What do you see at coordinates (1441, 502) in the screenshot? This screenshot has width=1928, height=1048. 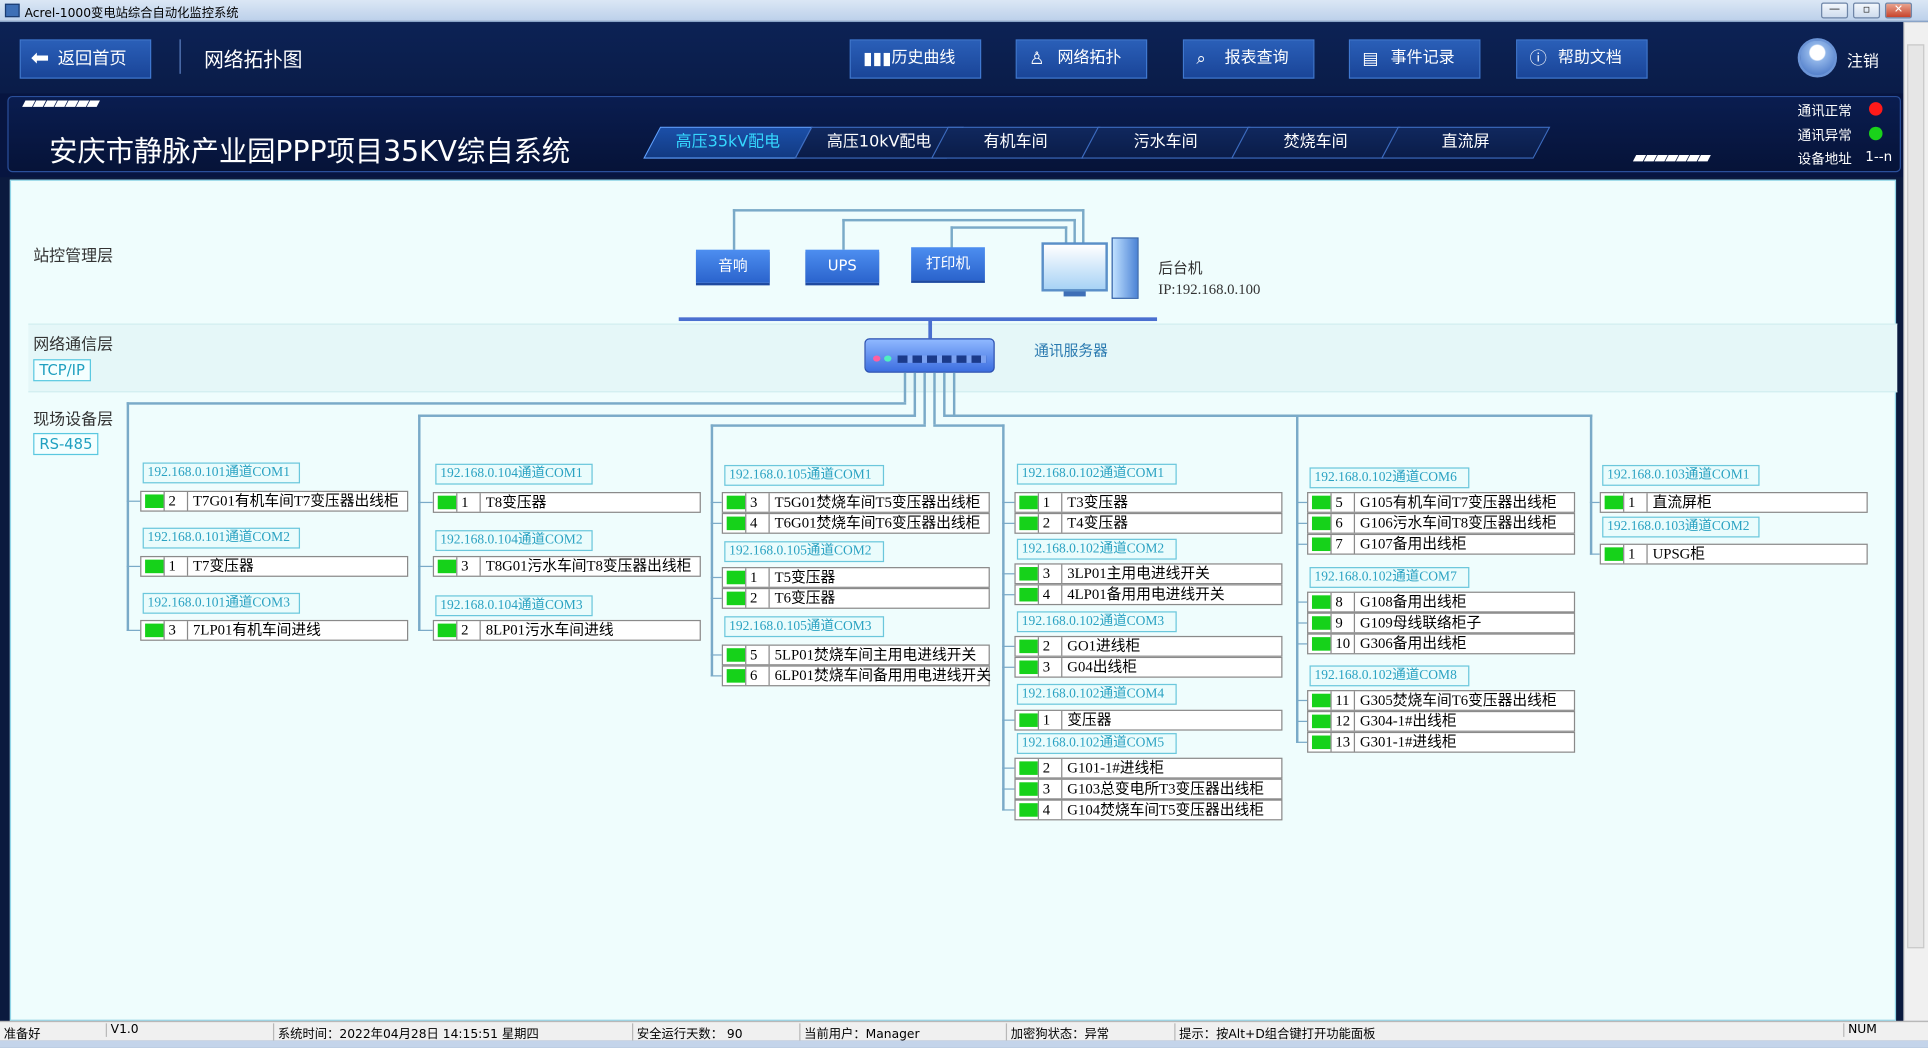 I see `device-row: 5 G105有机车间T7变压器出线柜` at bounding box center [1441, 502].